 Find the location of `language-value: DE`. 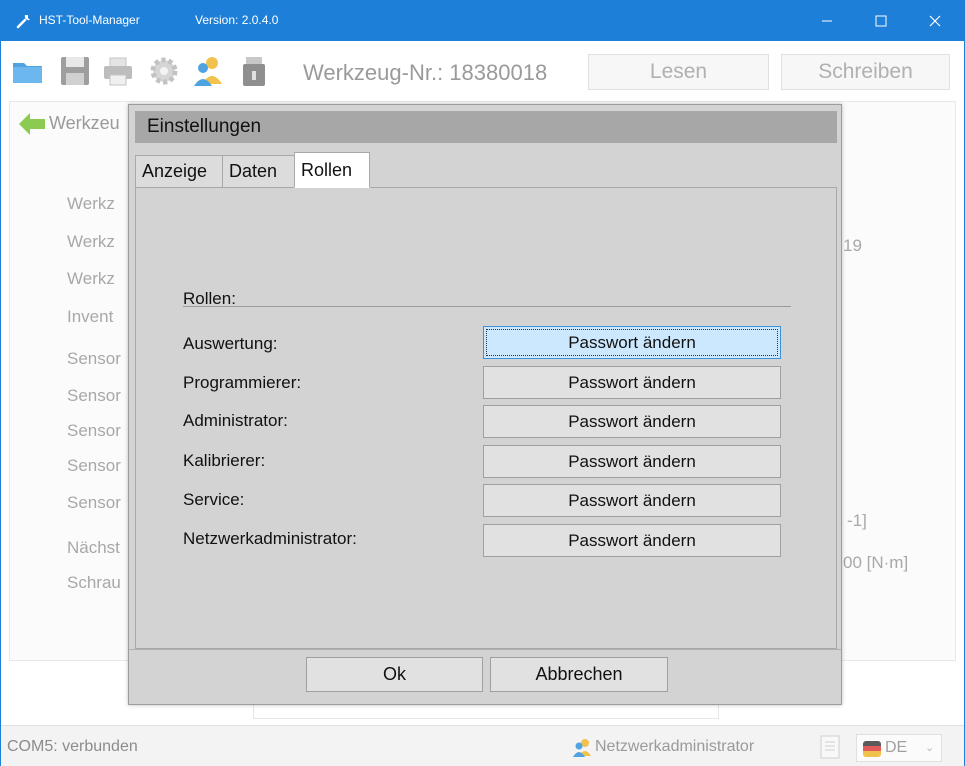

language-value: DE is located at coordinates (896, 747).